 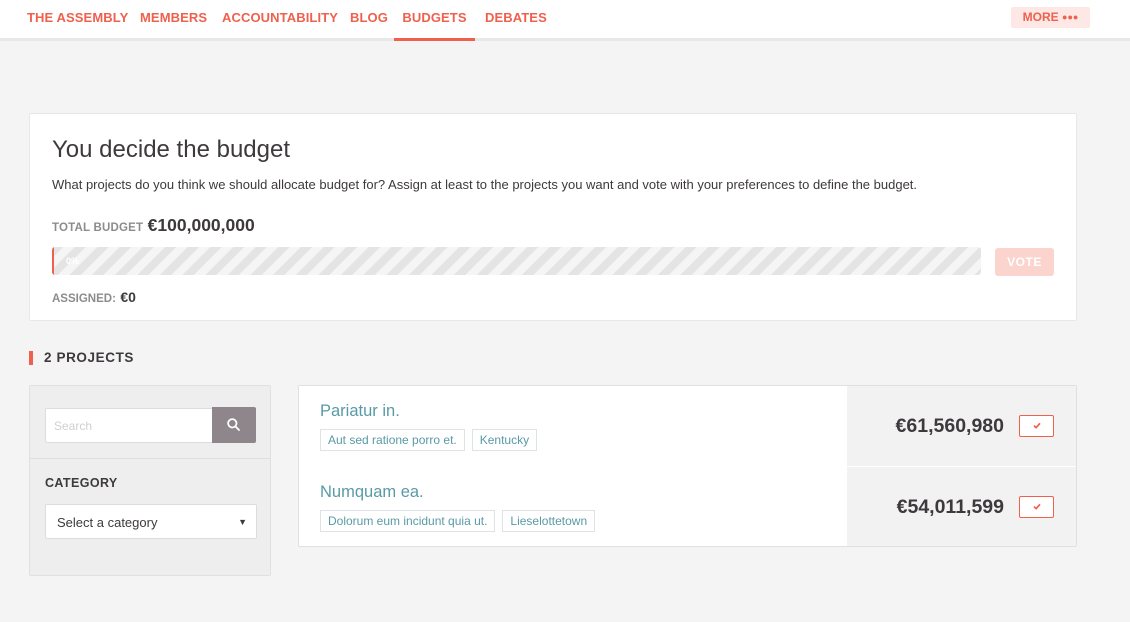 I want to click on budget-title: You decide the budget, so click(x=171, y=149).